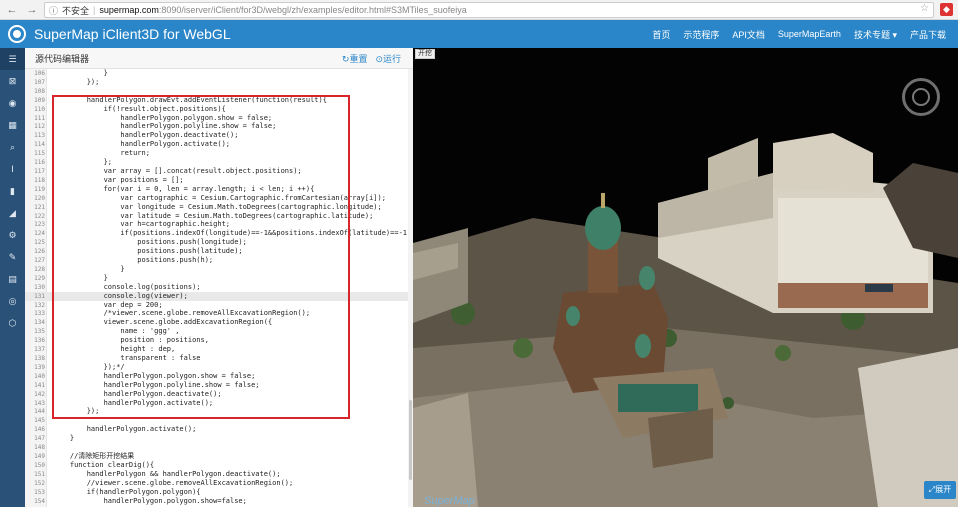  I want to click on code-line: 126 positions.push(latitude);, so click(219, 251).